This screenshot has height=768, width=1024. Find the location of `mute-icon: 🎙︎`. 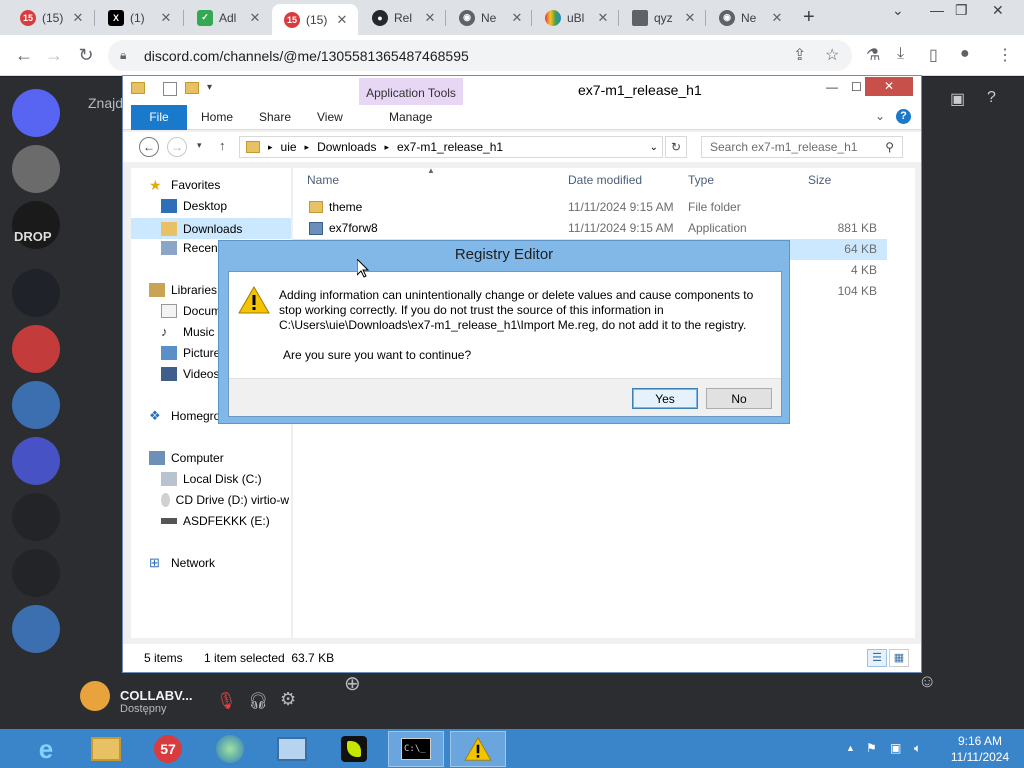

mute-icon: 🎙︎ is located at coordinates (226, 701).